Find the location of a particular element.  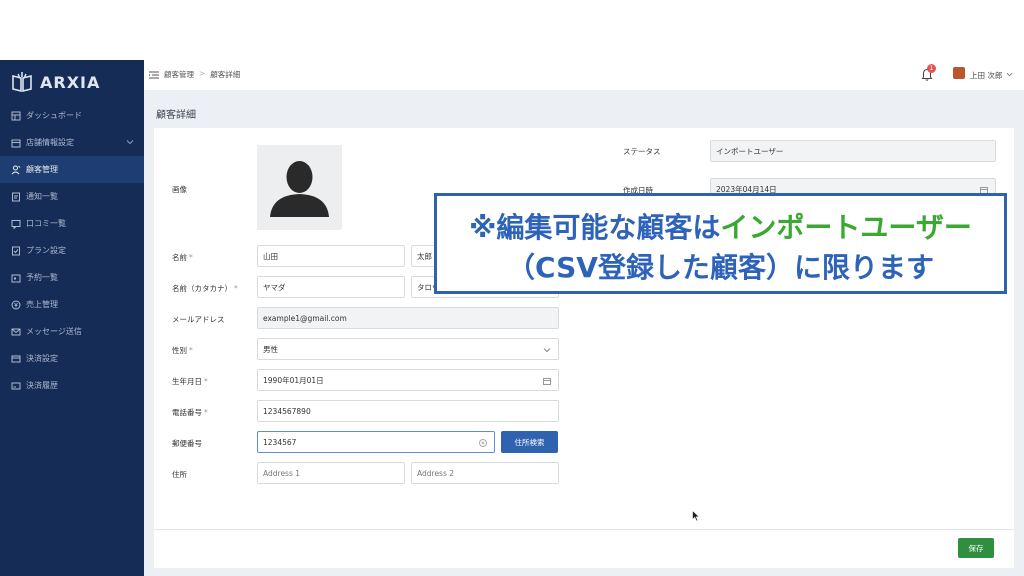

mouse-cursor-icon is located at coordinates (696, 516).